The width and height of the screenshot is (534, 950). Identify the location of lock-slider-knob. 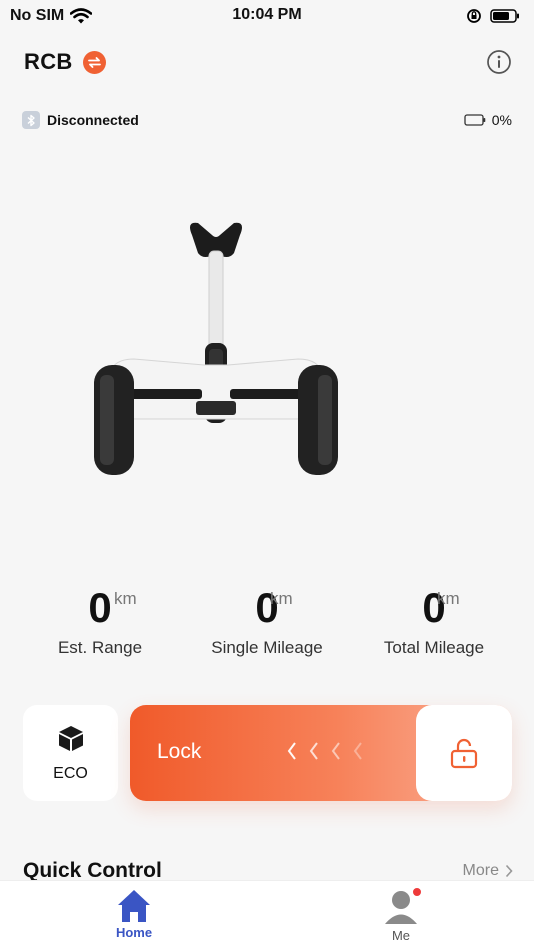
(464, 753).